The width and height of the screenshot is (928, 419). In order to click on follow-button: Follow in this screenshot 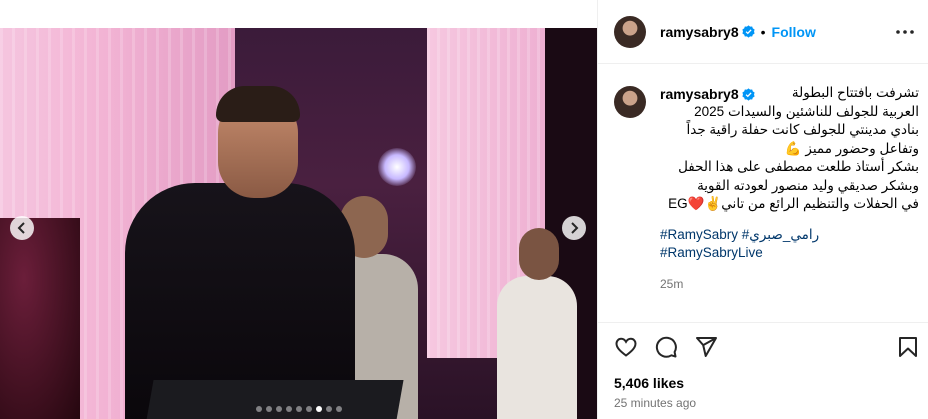, I will do `click(794, 32)`.